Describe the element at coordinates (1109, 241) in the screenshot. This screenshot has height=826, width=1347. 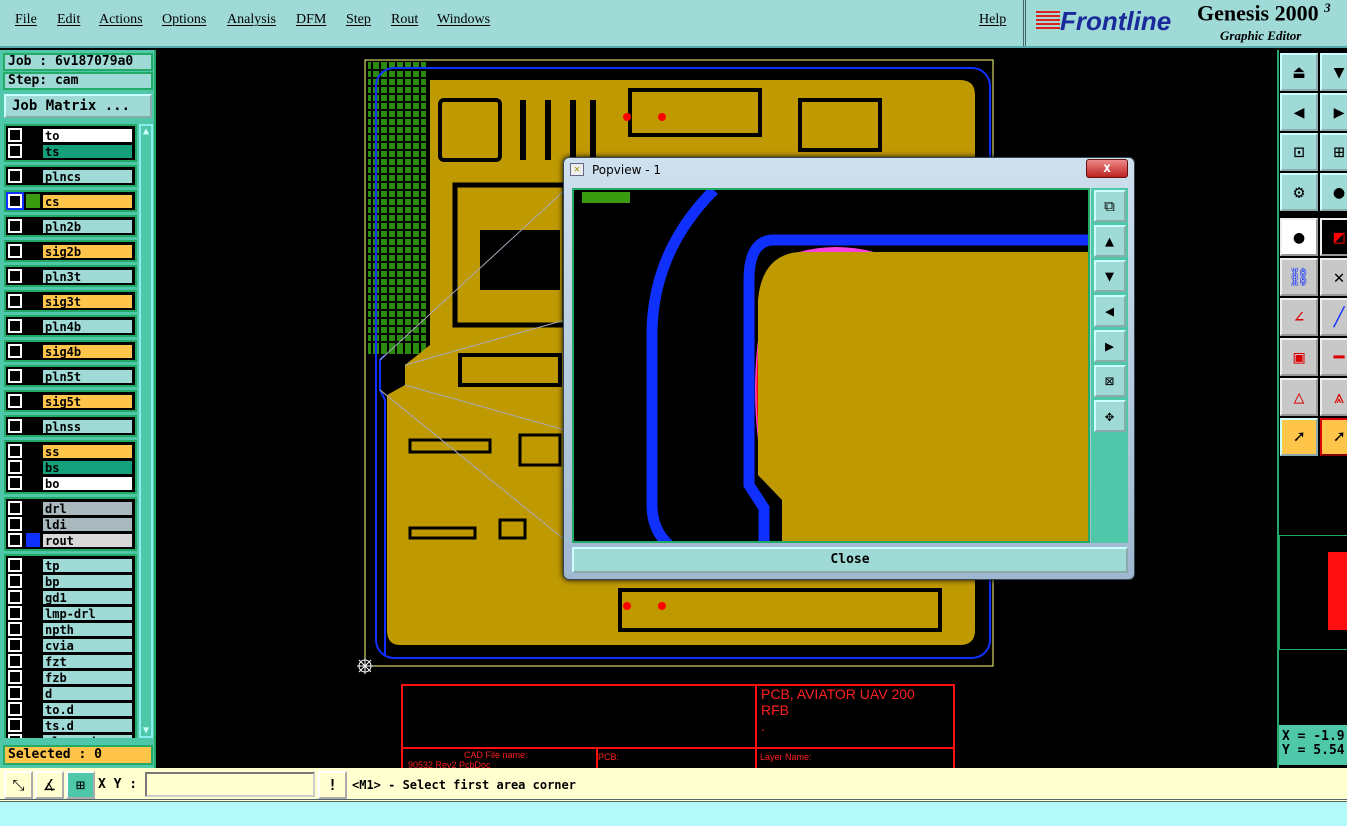
I see `popview-pan-up-button: ▲` at that location.